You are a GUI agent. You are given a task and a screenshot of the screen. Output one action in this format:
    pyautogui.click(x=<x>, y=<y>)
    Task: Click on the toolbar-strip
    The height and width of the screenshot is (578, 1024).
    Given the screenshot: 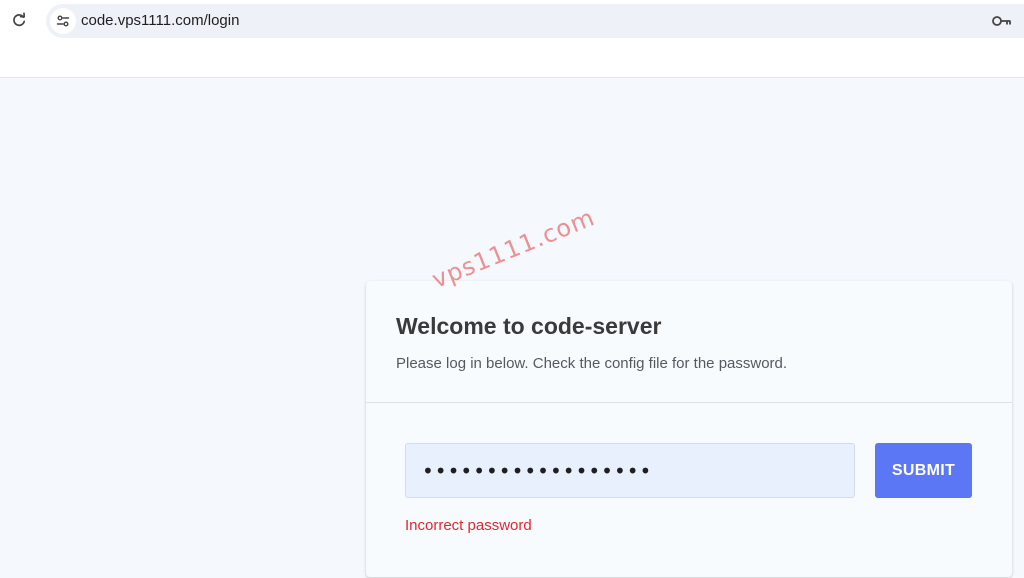 What is the action you would take?
    pyautogui.click(x=512, y=59)
    